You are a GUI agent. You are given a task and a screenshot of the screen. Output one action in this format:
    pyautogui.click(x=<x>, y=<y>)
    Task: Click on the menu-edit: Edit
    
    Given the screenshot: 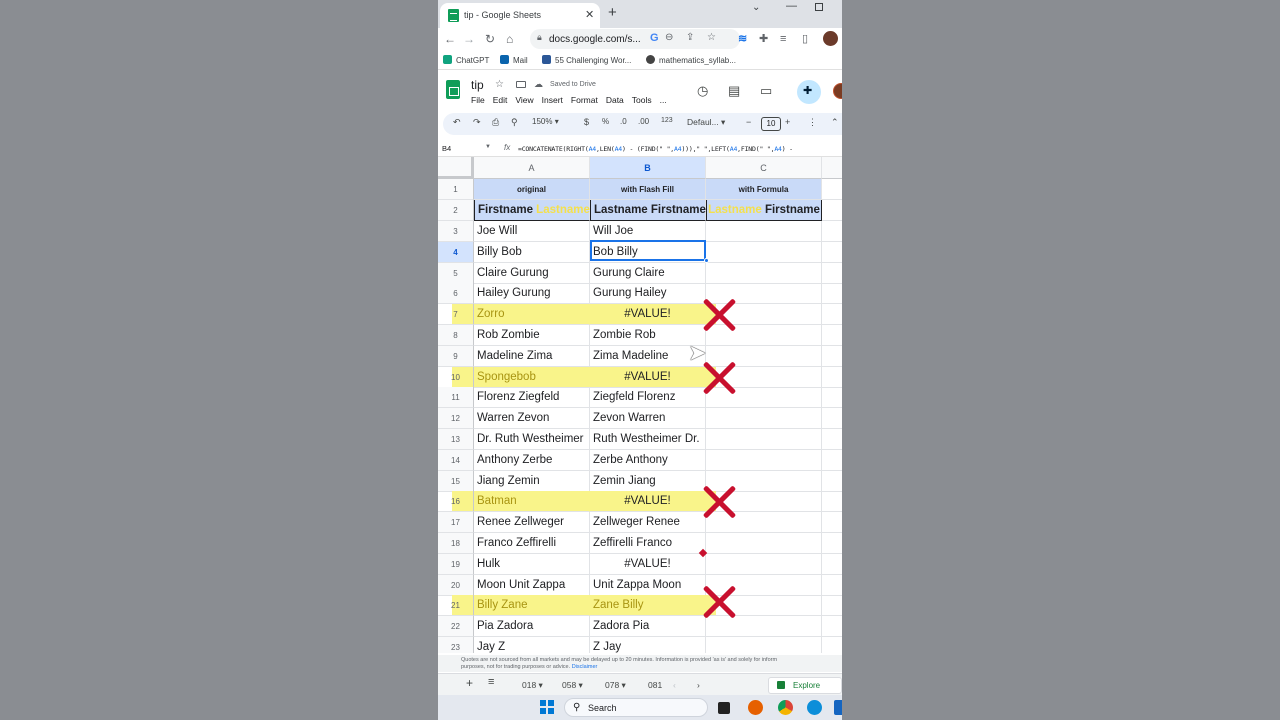 What is the action you would take?
    pyautogui.click(x=500, y=100)
    